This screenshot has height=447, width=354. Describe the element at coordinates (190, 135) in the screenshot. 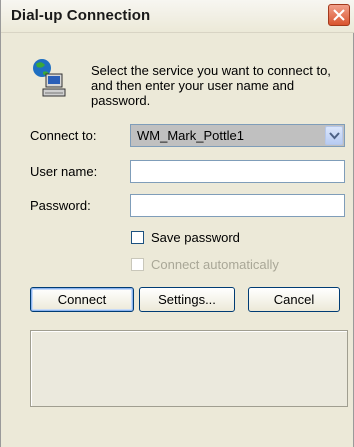

I see `connect-to-value: WM_Mark_Pottle1` at that location.